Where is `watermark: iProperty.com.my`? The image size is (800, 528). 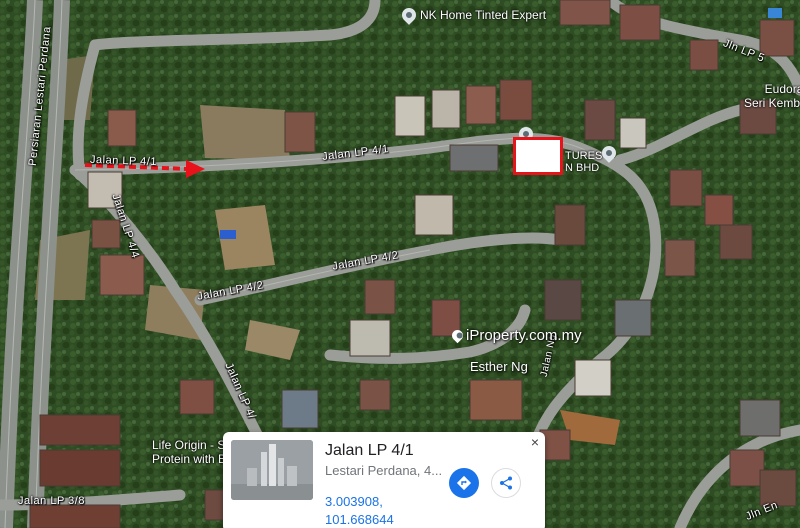
watermark: iProperty.com.my is located at coordinates (515, 335).